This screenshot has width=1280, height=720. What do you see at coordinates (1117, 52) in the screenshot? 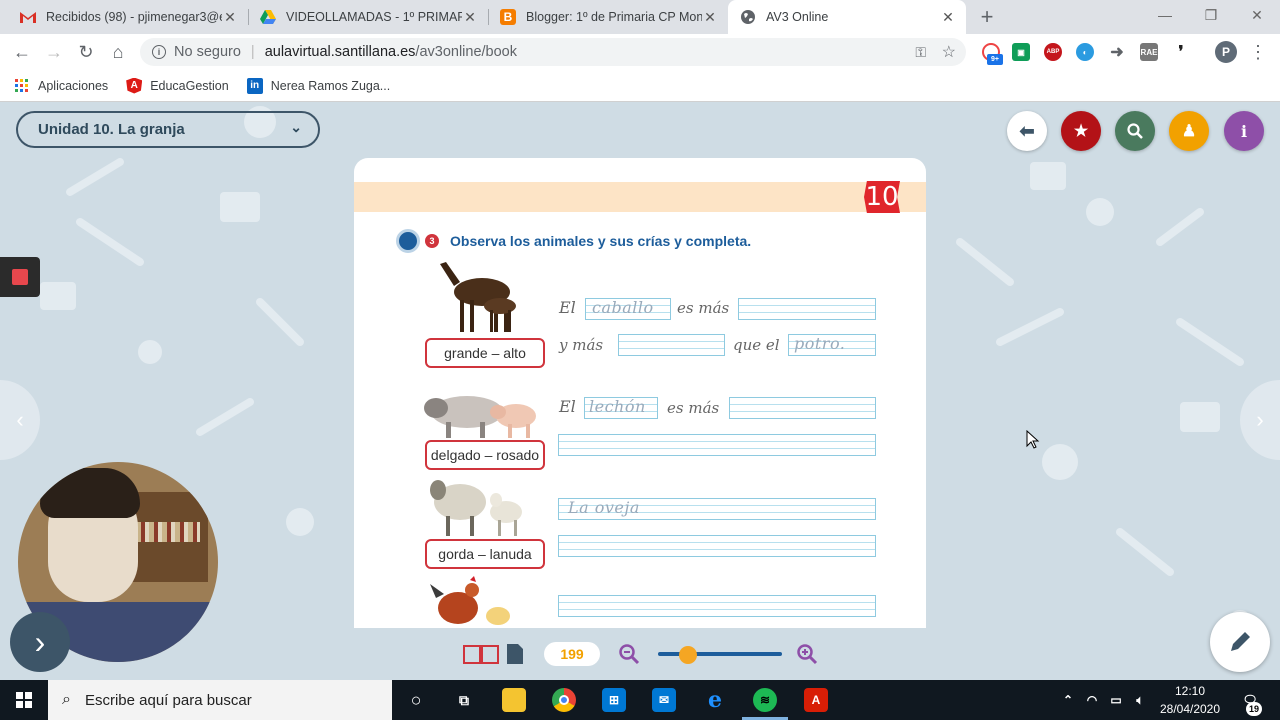
I see `extension-arrow-icon: ➜` at bounding box center [1117, 52].